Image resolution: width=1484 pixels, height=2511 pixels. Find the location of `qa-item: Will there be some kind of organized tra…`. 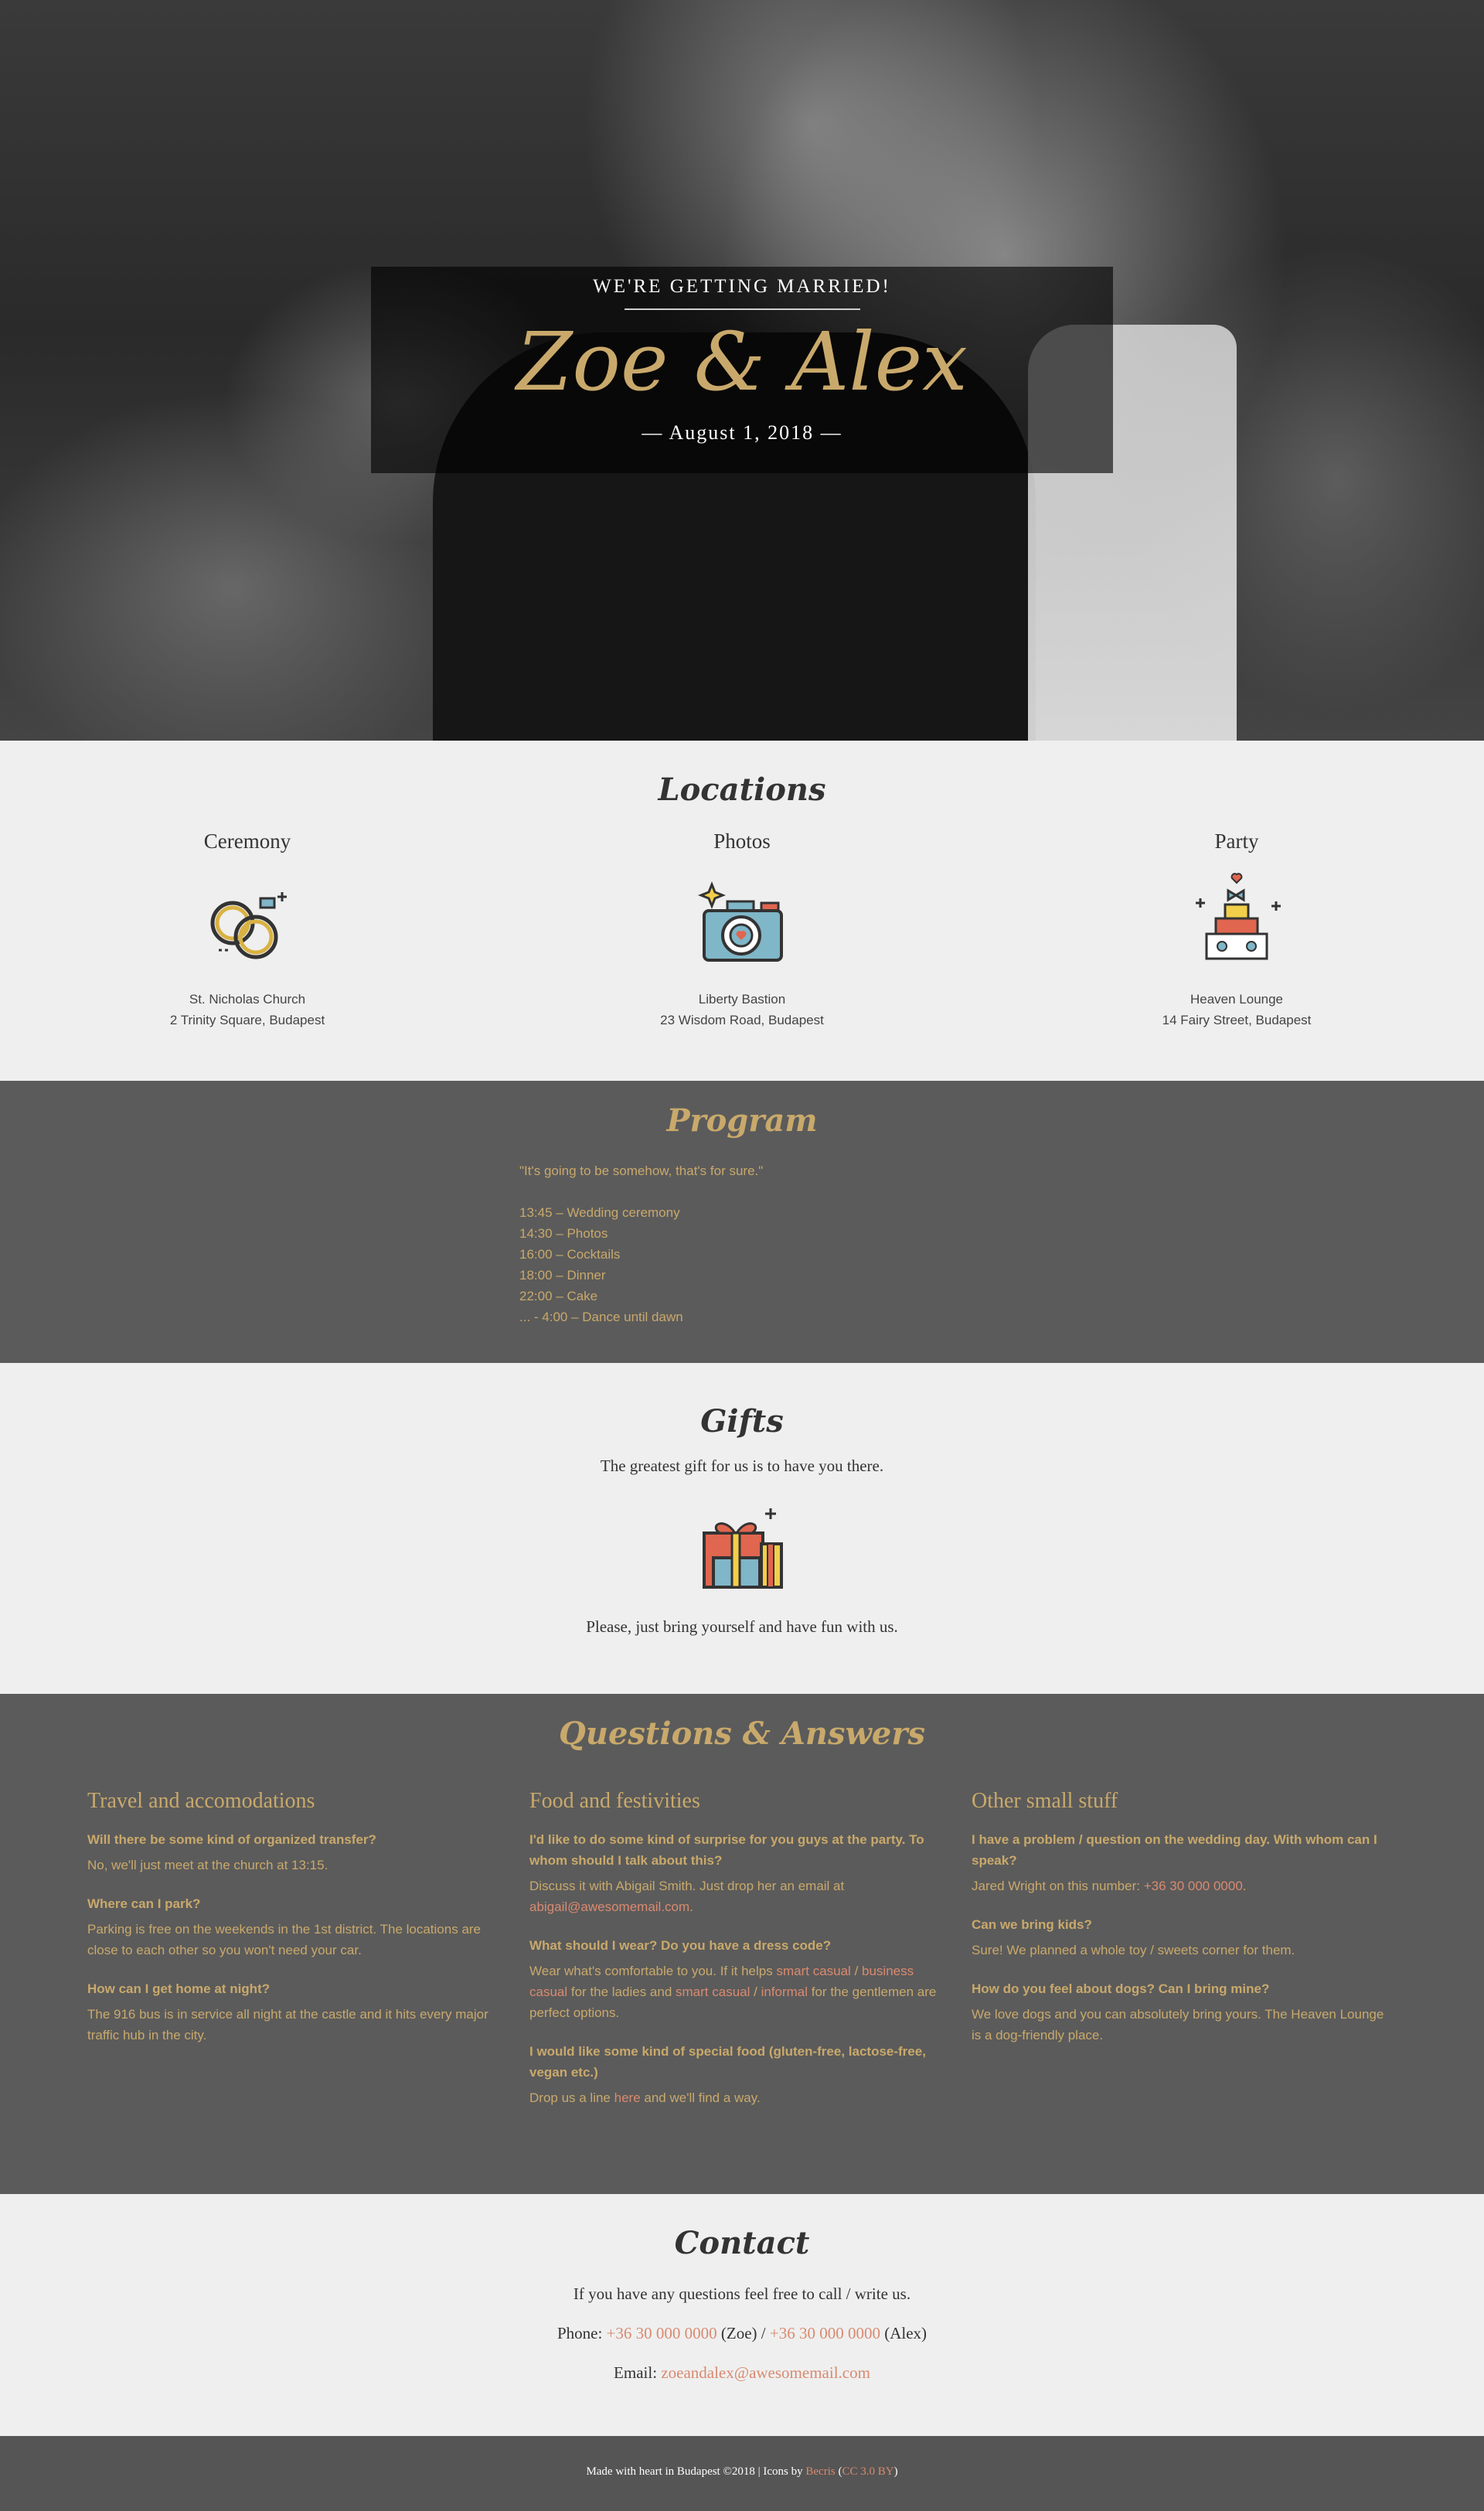

qa-item: Will there be some kind of organized tra… is located at coordinates (299, 1853).